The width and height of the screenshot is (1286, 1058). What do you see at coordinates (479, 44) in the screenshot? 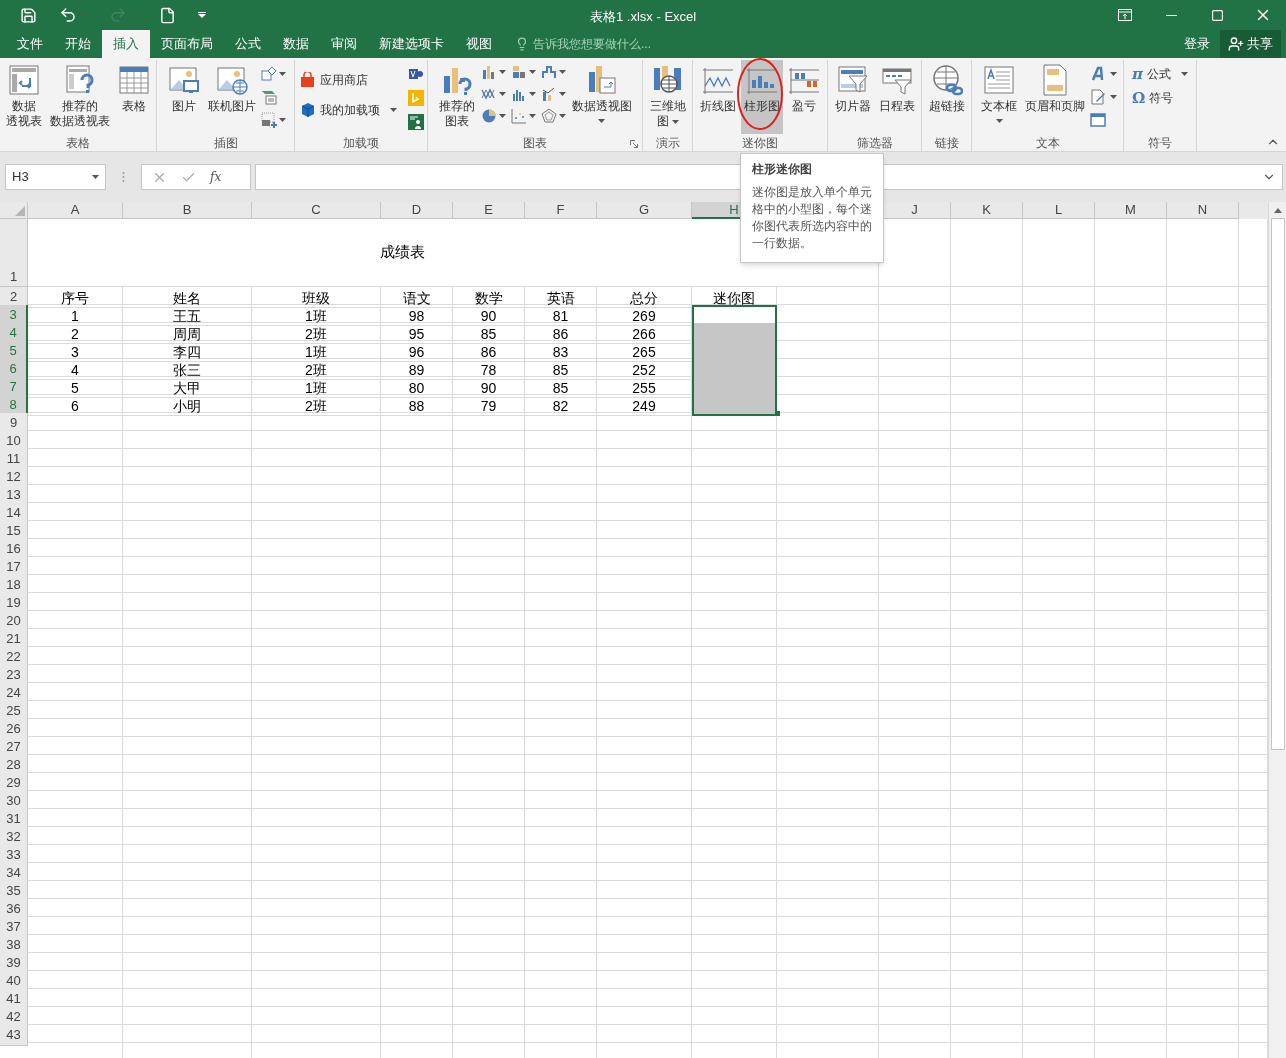
I see `ribbon-tab: 视图` at bounding box center [479, 44].